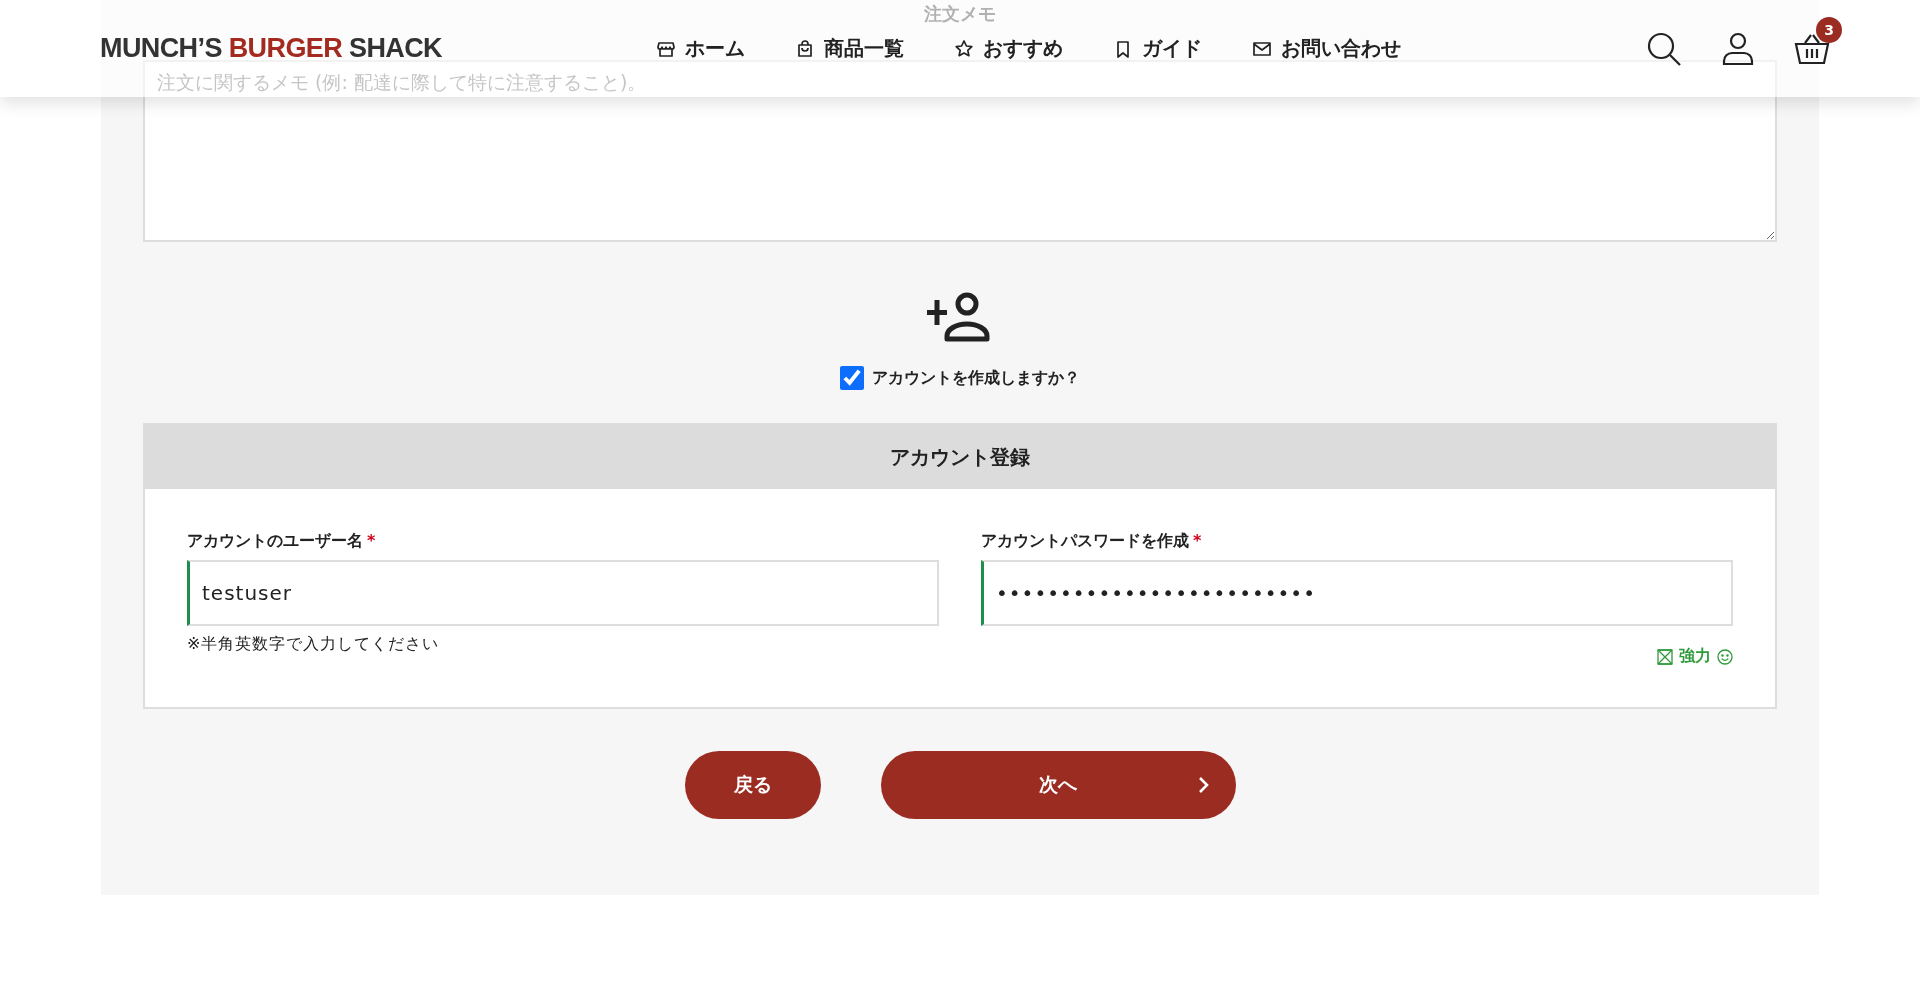 This screenshot has height=983, width=1920. I want to click on field-label: アカウントのユーザー名, so click(275, 541).